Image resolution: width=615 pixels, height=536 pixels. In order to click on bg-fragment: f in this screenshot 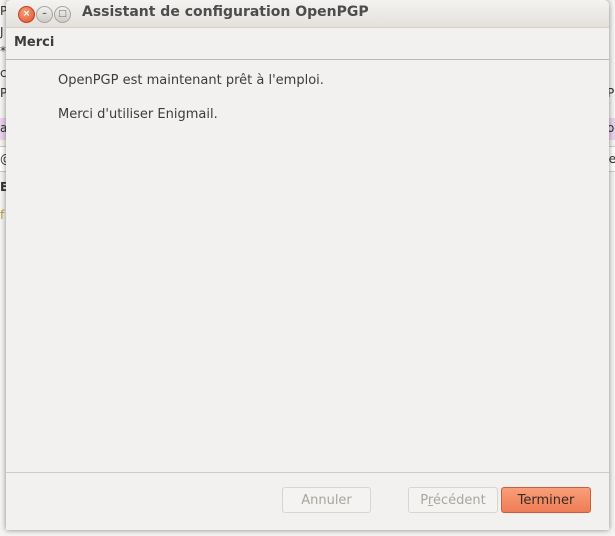, I will do `click(2, 215)`.